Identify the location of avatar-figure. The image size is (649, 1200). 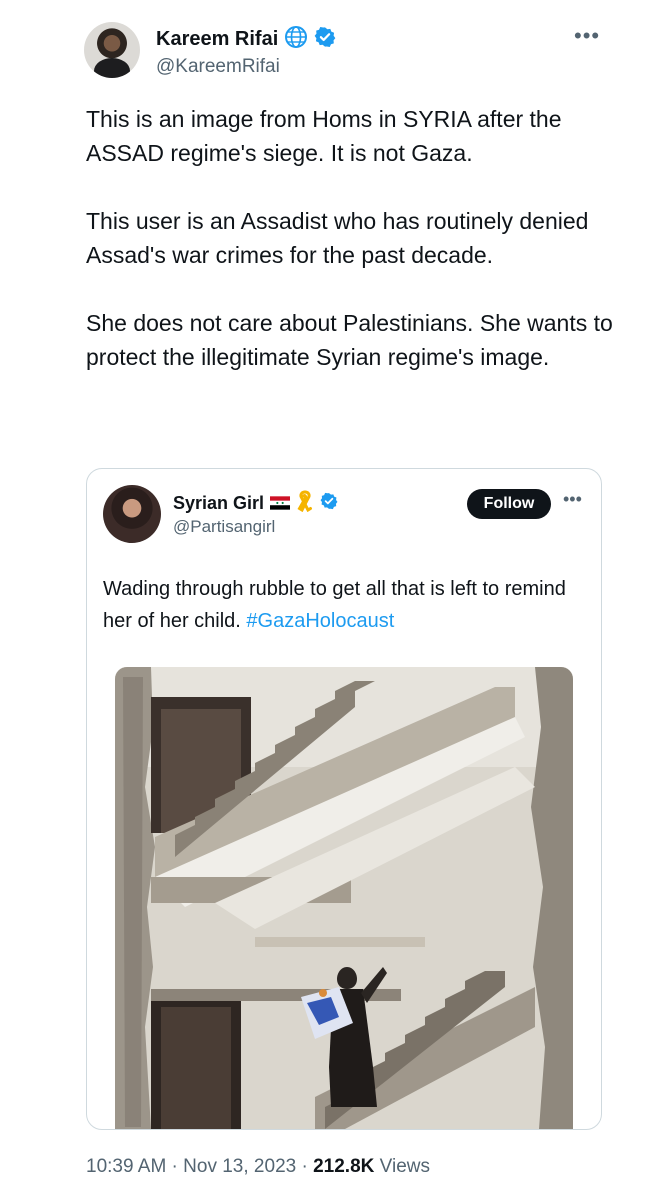
(112, 68).